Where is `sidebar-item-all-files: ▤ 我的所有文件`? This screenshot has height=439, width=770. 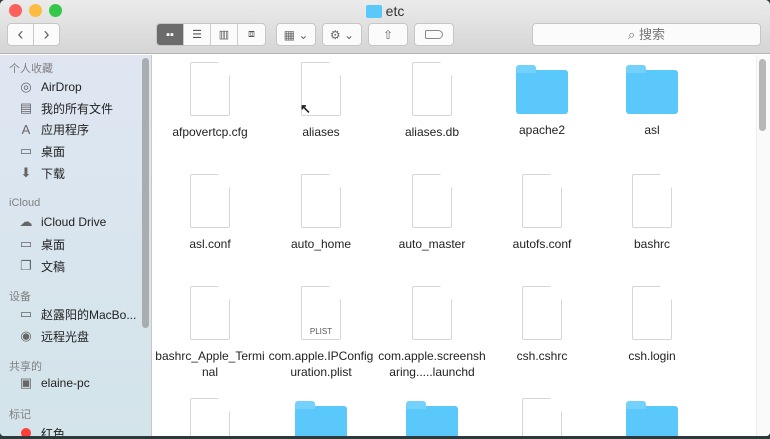
sidebar-item-all-files: ▤ 我的所有文件 is located at coordinates (65, 108).